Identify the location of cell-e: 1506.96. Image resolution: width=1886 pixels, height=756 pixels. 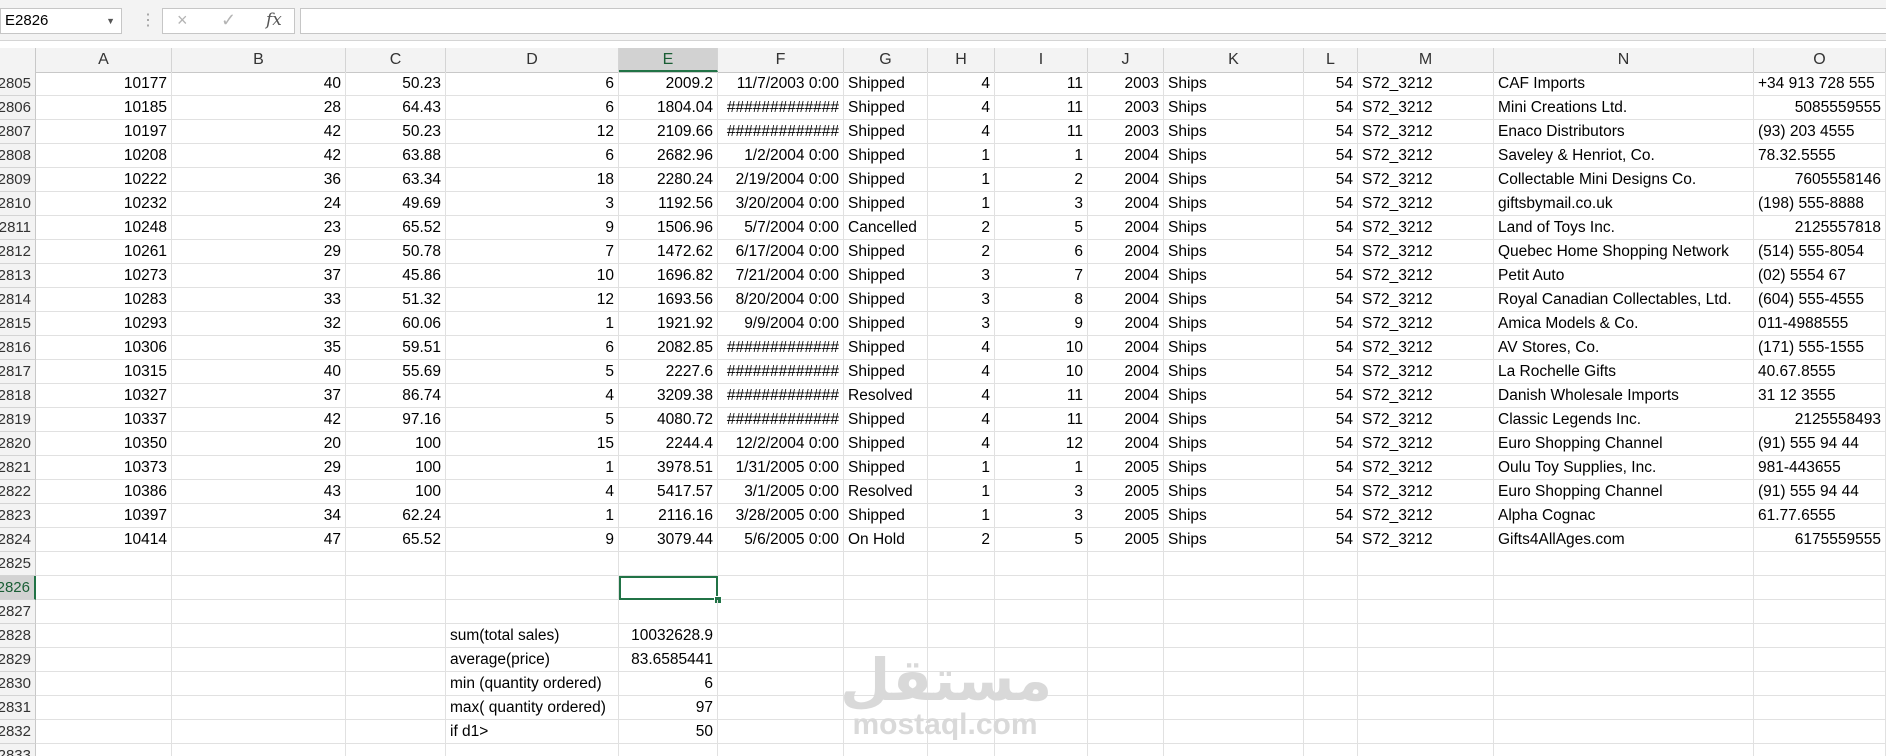
(668, 228).